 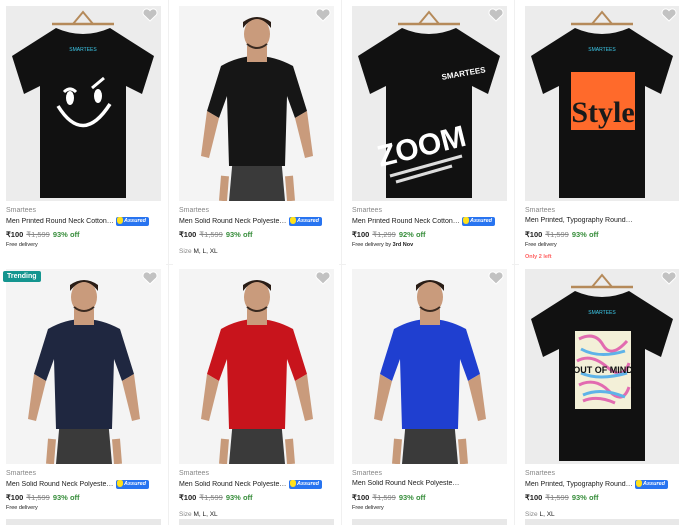 What do you see at coordinates (22, 276) in the screenshot?
I see `trending-badge: Trending` at bounding box center [22, 276].